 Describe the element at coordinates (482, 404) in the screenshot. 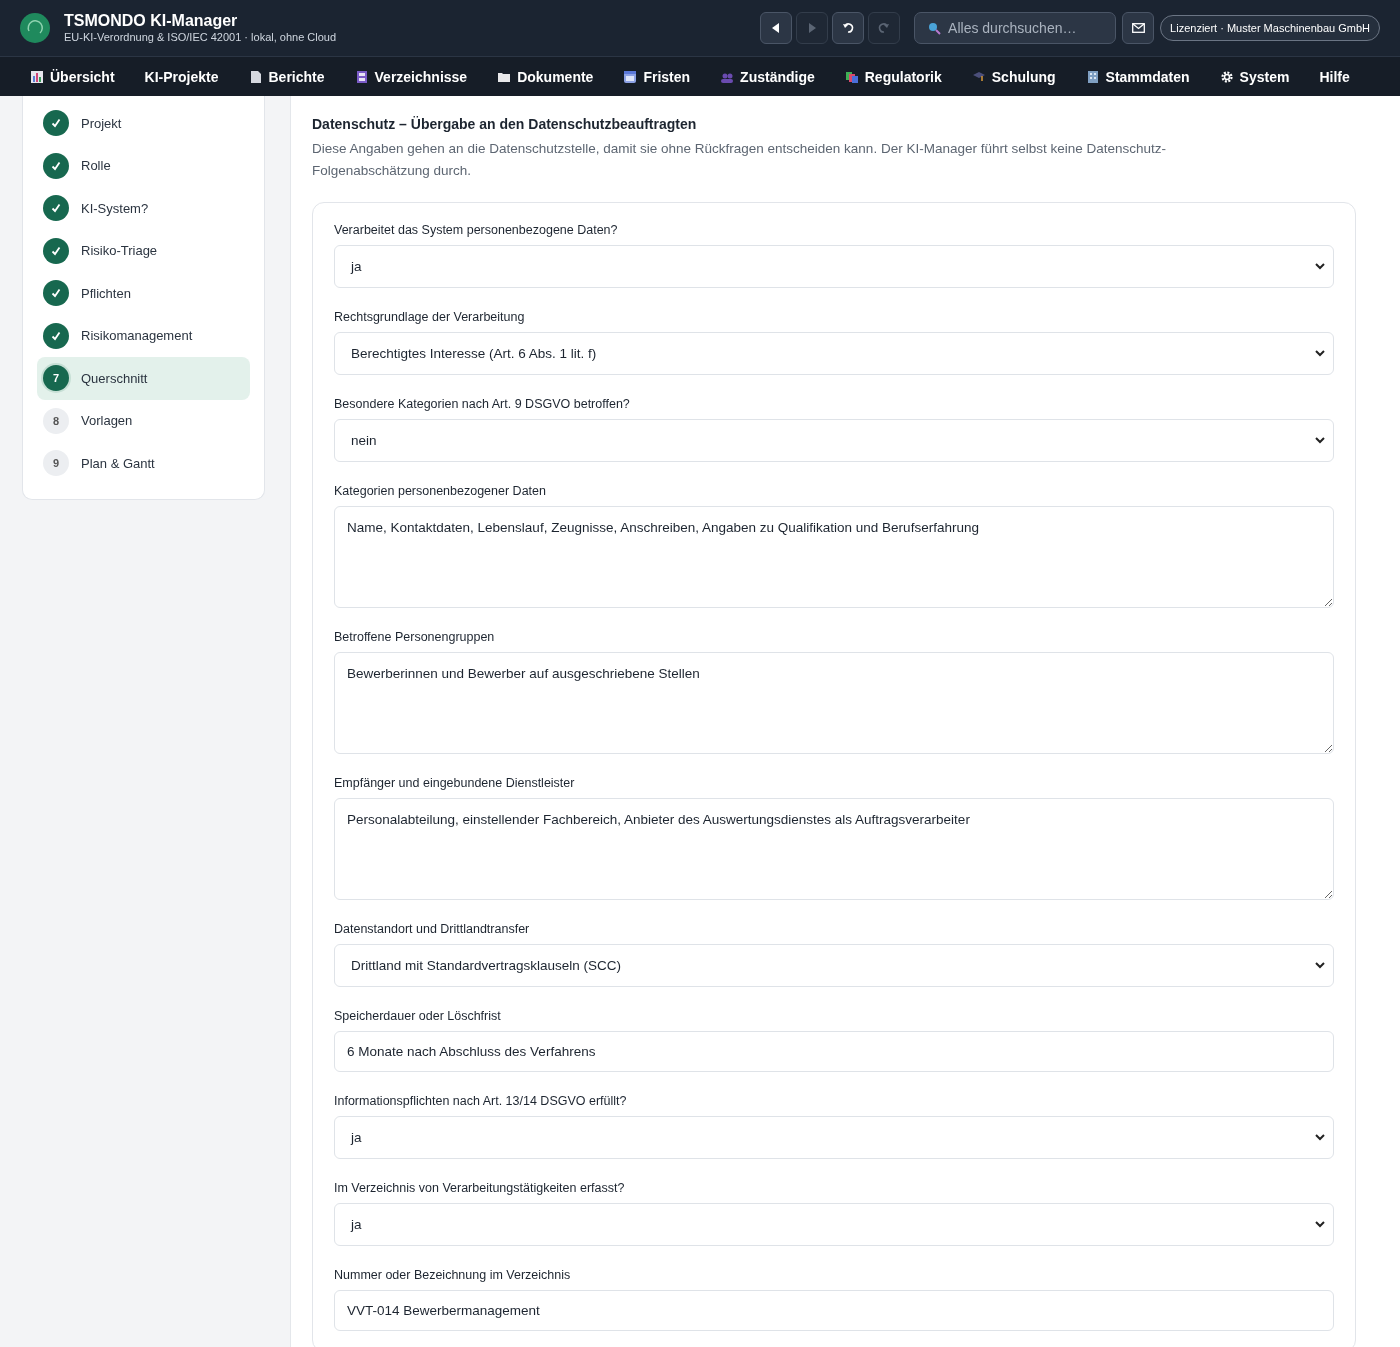

I see `field-label: Besondere Kategorien nach Art. 9 DSGVO betroffen?` at that location.